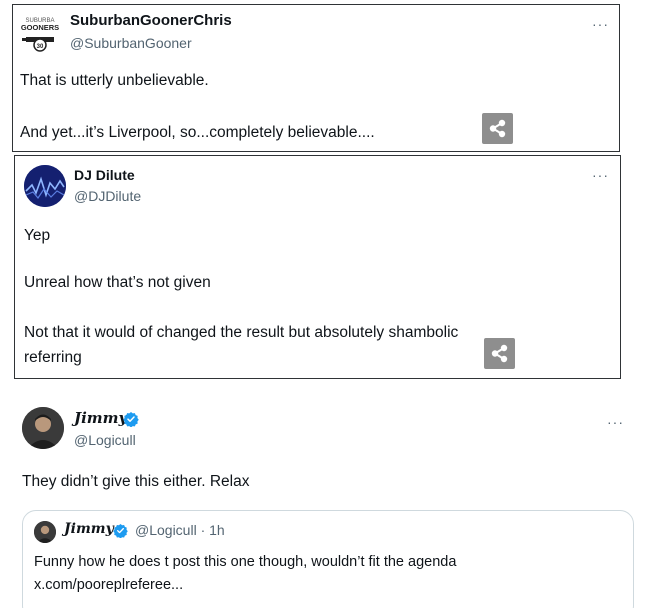  Describe the element at coordinates (131, 43) in the screenshot. I see `handle: @SuburbanGooner` at that location.